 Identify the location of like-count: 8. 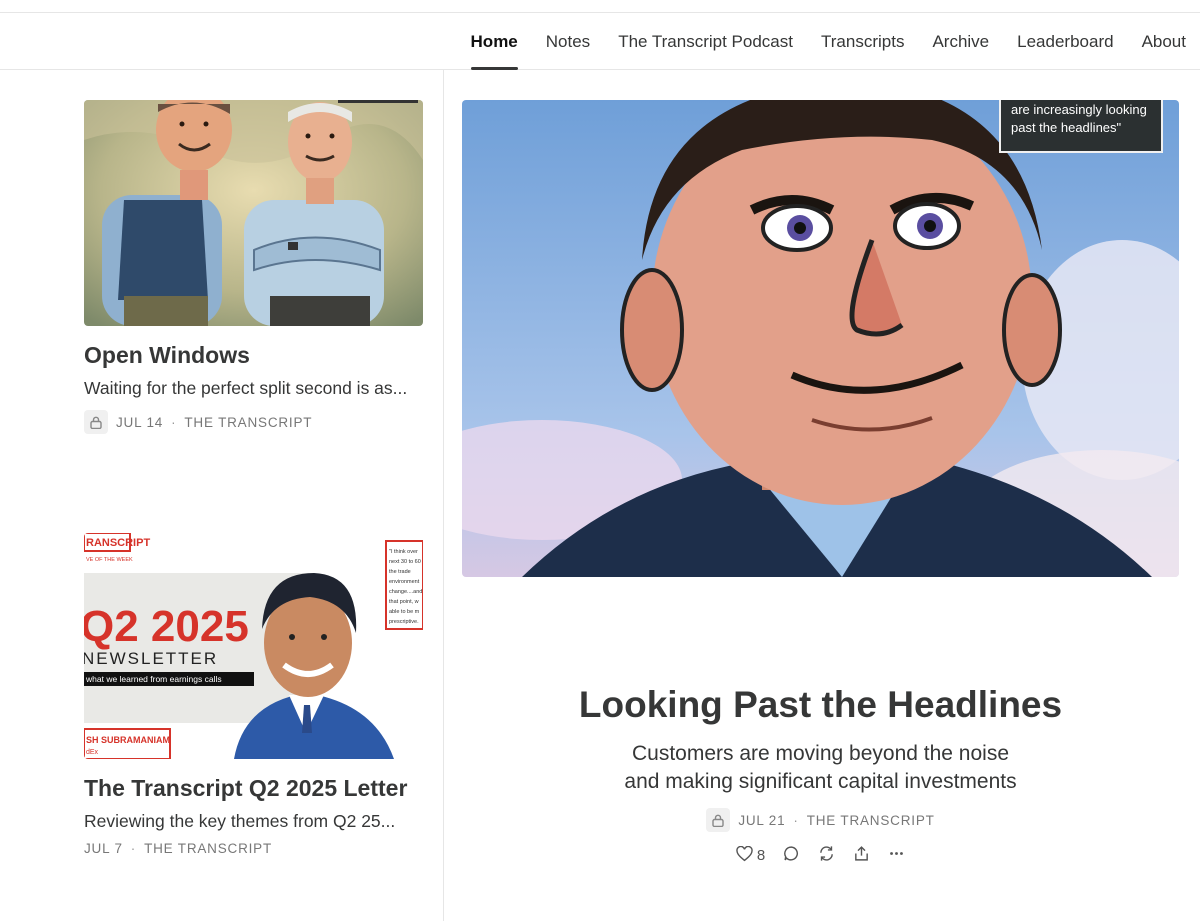
(761, 855).